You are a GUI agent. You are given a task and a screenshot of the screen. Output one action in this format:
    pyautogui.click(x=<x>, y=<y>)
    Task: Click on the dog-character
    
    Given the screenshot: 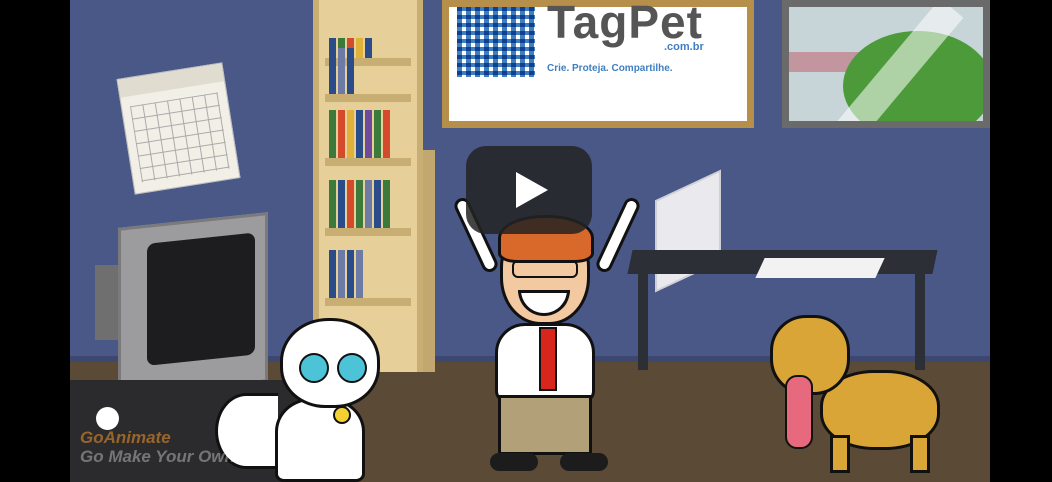 What is the action you would take?
    pyautogui.click(x=865, y=390)
    